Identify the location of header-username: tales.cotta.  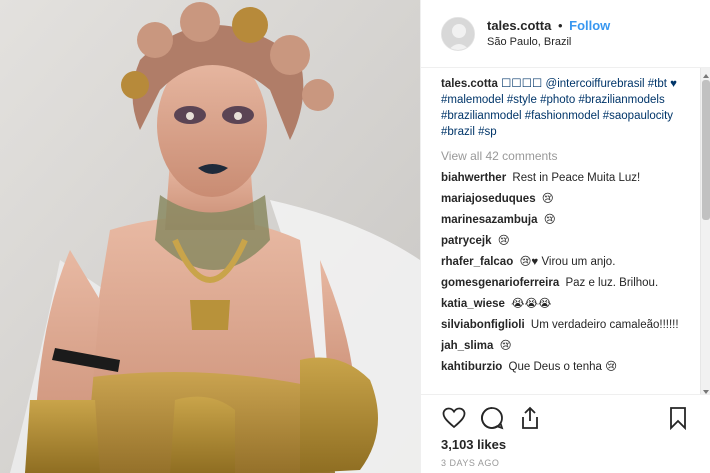
(519, 25).